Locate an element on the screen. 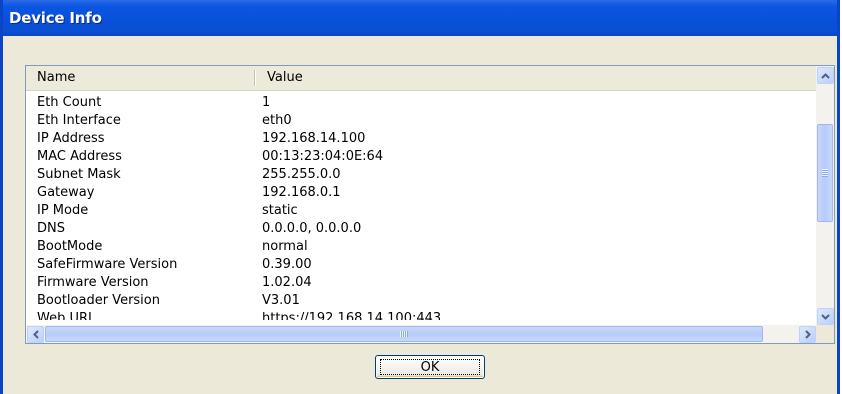  list-header: Name Value is located at coordinates (421, 78).